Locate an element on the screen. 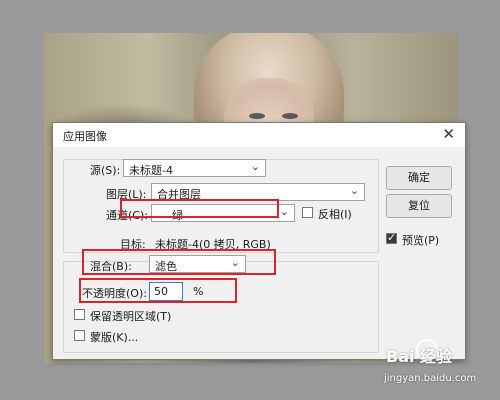 This screenshot has width=500, height=400. invert-checkbox is located at coordinates (307, 212).